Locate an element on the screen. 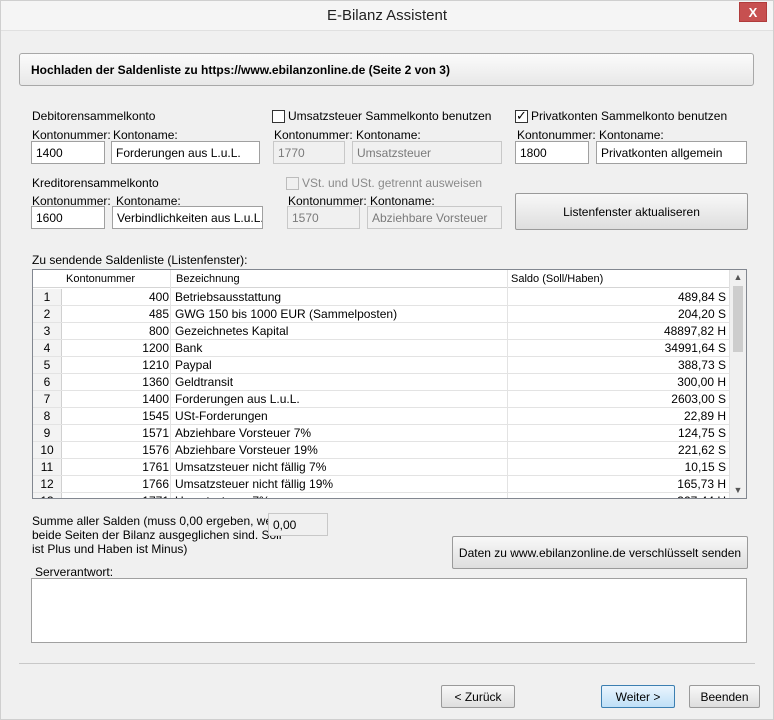  table-row: 5 1210 Paypal 388,73 S is located at coordinates (381, 365).